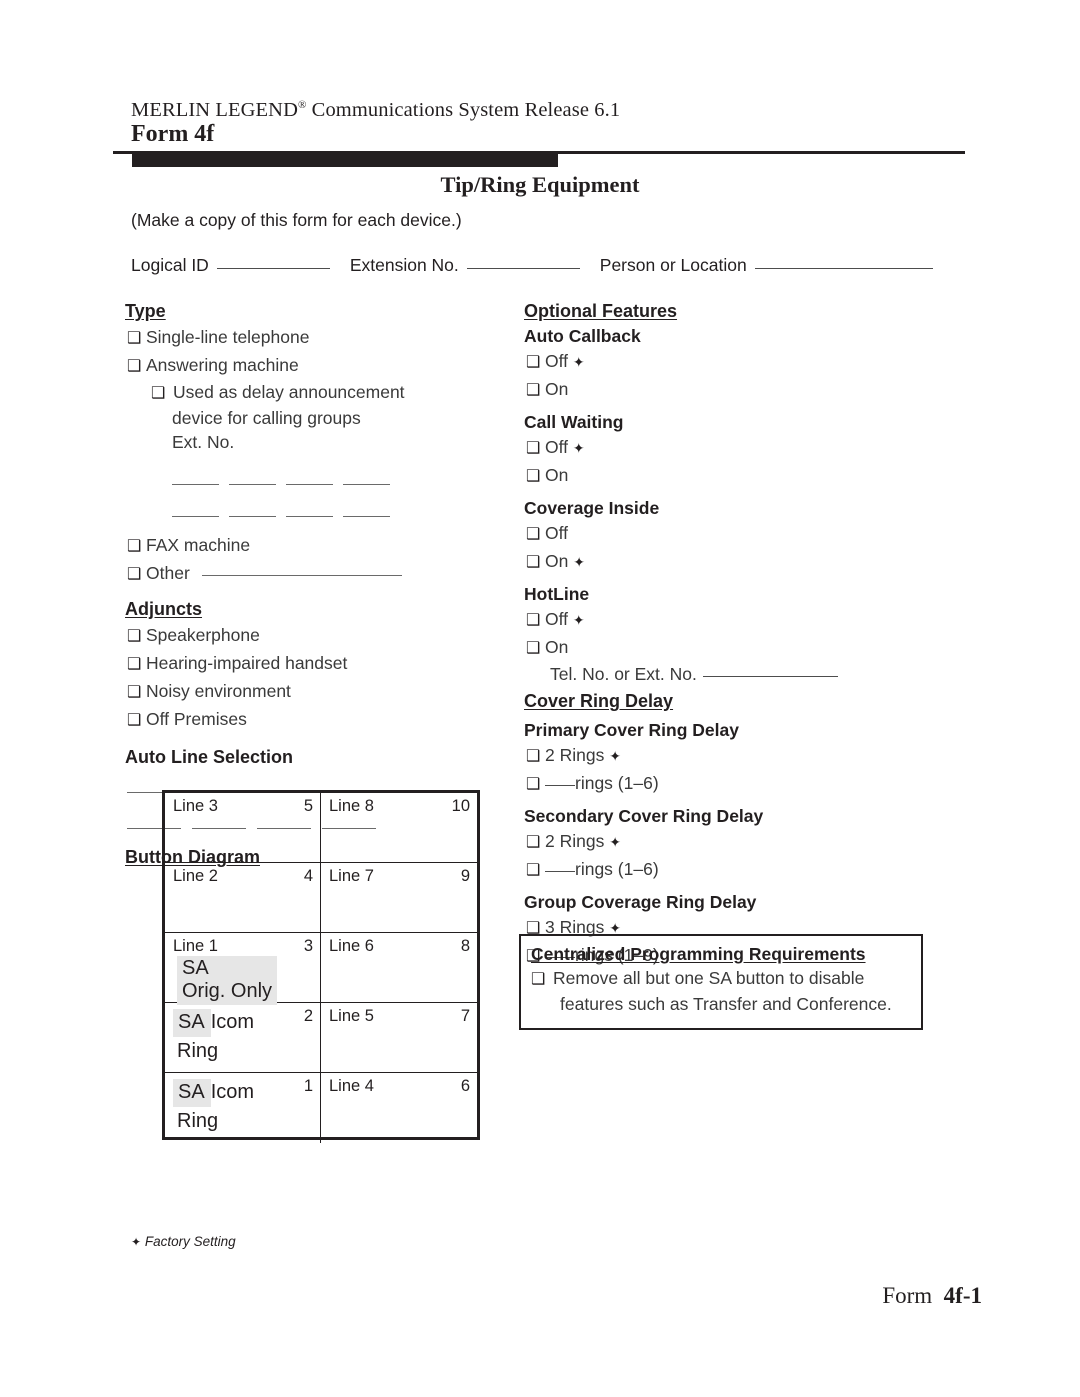  Describe the element at coordinates (735, 620) in the screenshot. I see `checkbox-row-hotline-off: ❑ Off ✦` at that location.